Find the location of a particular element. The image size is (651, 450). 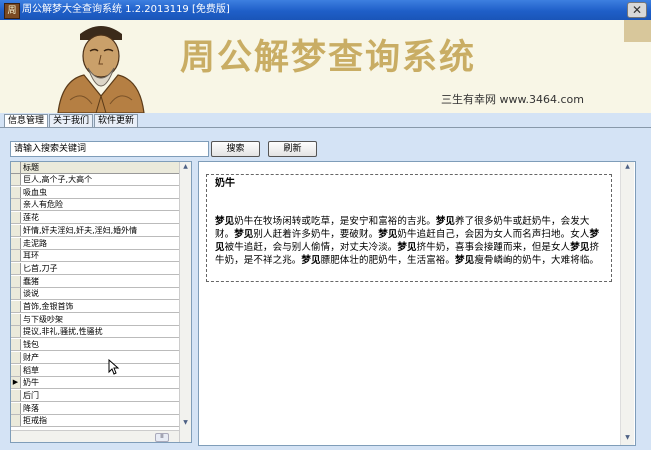

sage-portrait-image is located at coordinates (101, 66).